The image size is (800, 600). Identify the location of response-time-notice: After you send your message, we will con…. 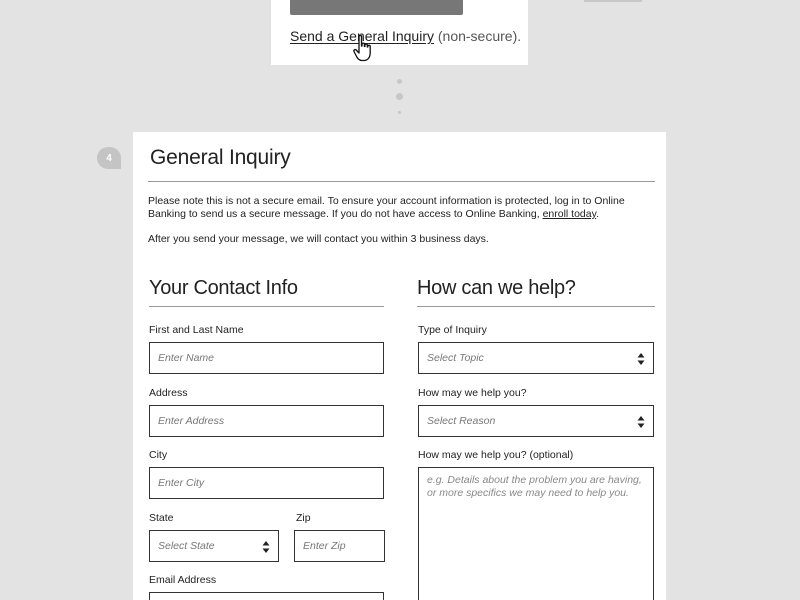
(318, 239).